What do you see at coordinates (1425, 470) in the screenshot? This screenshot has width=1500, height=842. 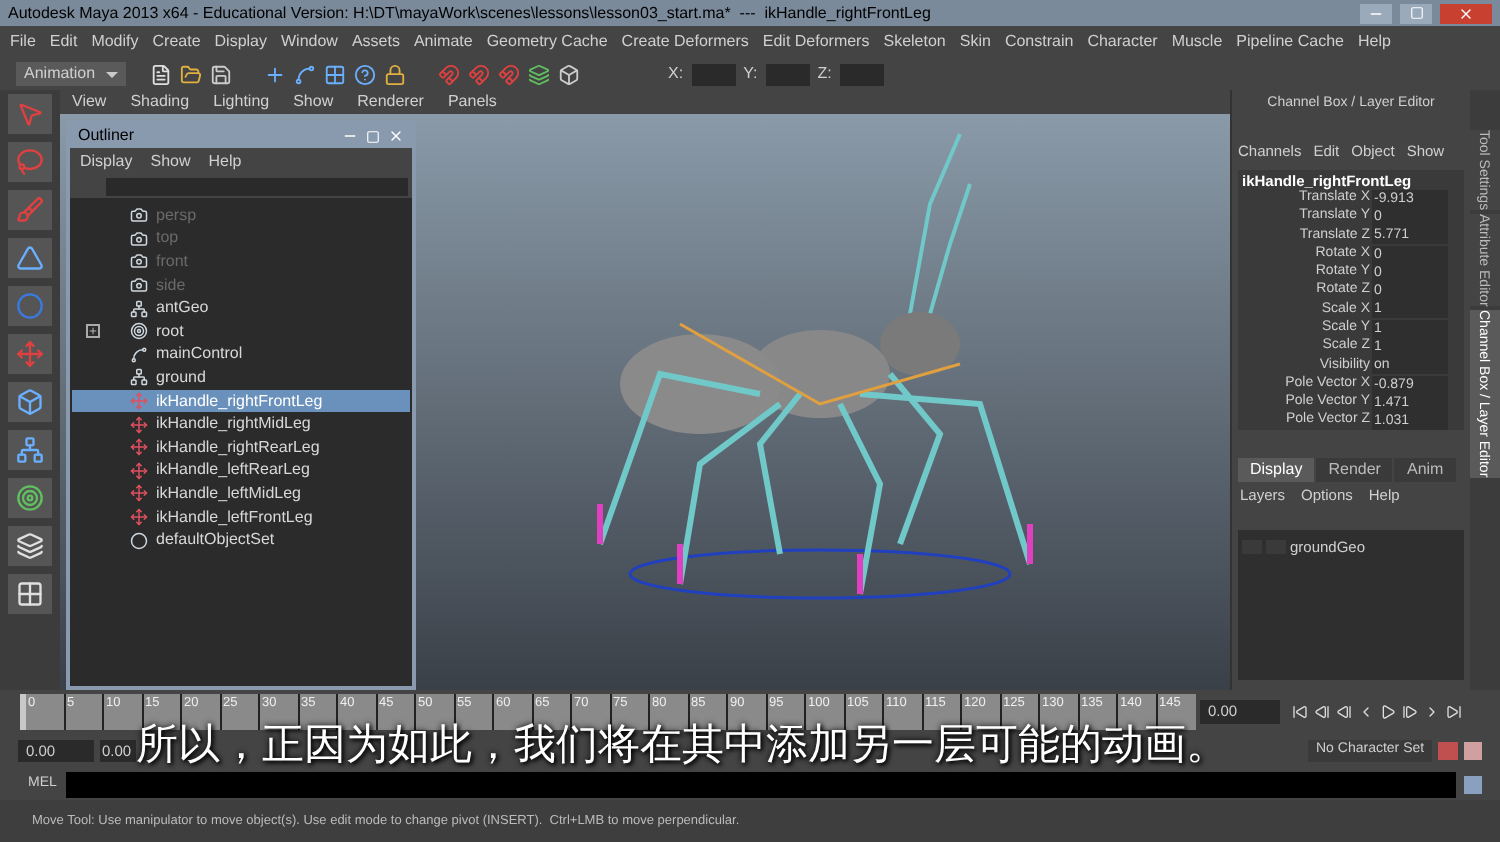 I see `layer-tab: Anim` at bounding box center [1425, 470].